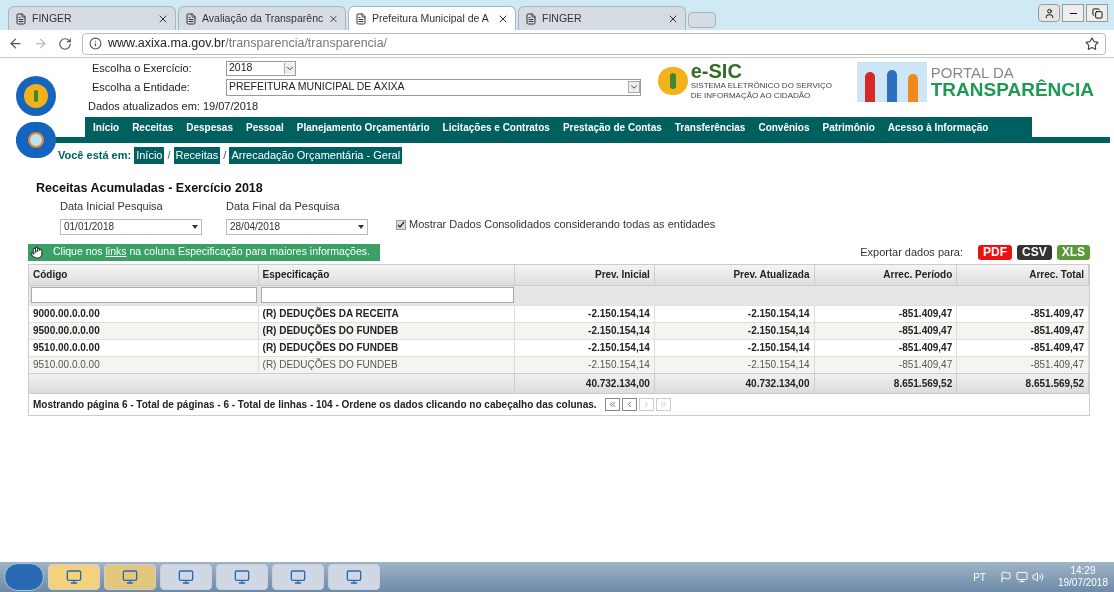 The height and width of the screenshot is (592, 1114). I want to click on updated-date: Dados atualizados em: 19/07/2018, so click(173, 106).